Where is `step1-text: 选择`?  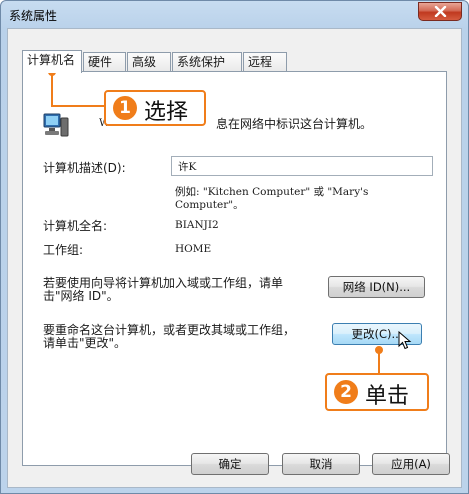
step1-text: 选择 is located at coordinates (166, 112).